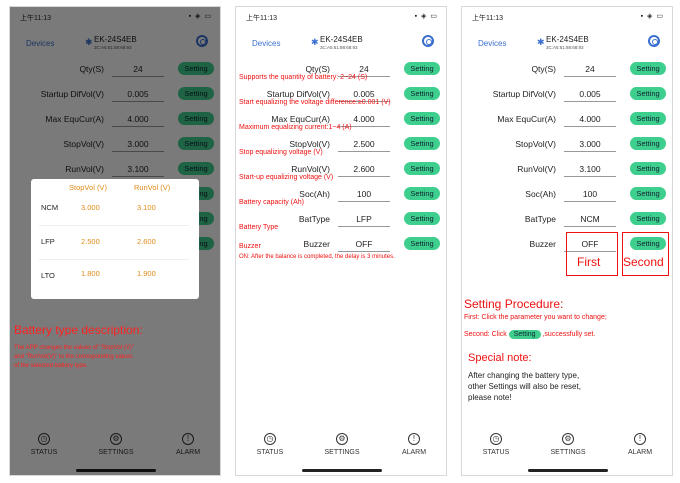  I want to click on row-value: 2.600, so click(364, 170).